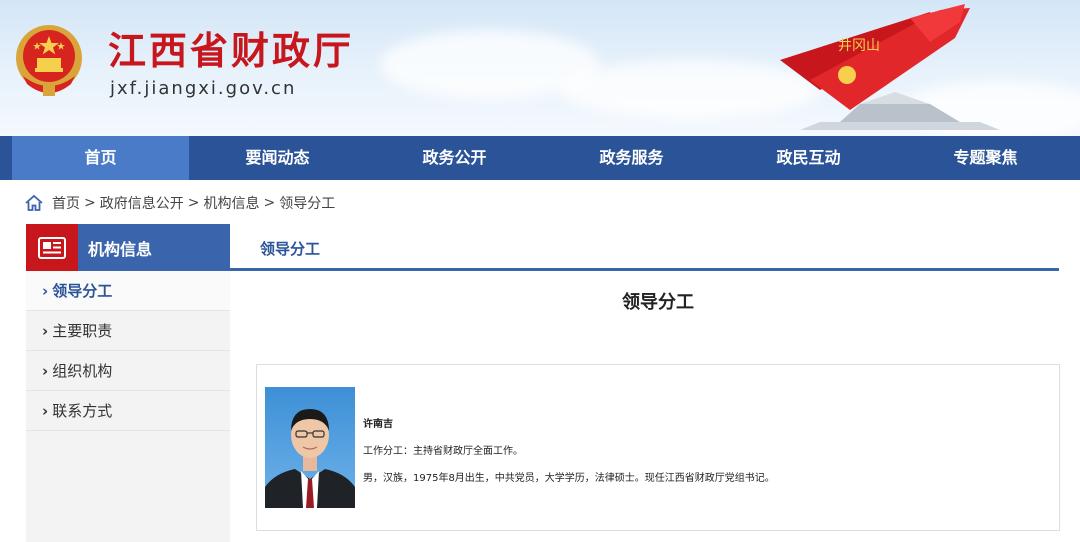  I want to click on national-emblem-icon, so click(49, 60).